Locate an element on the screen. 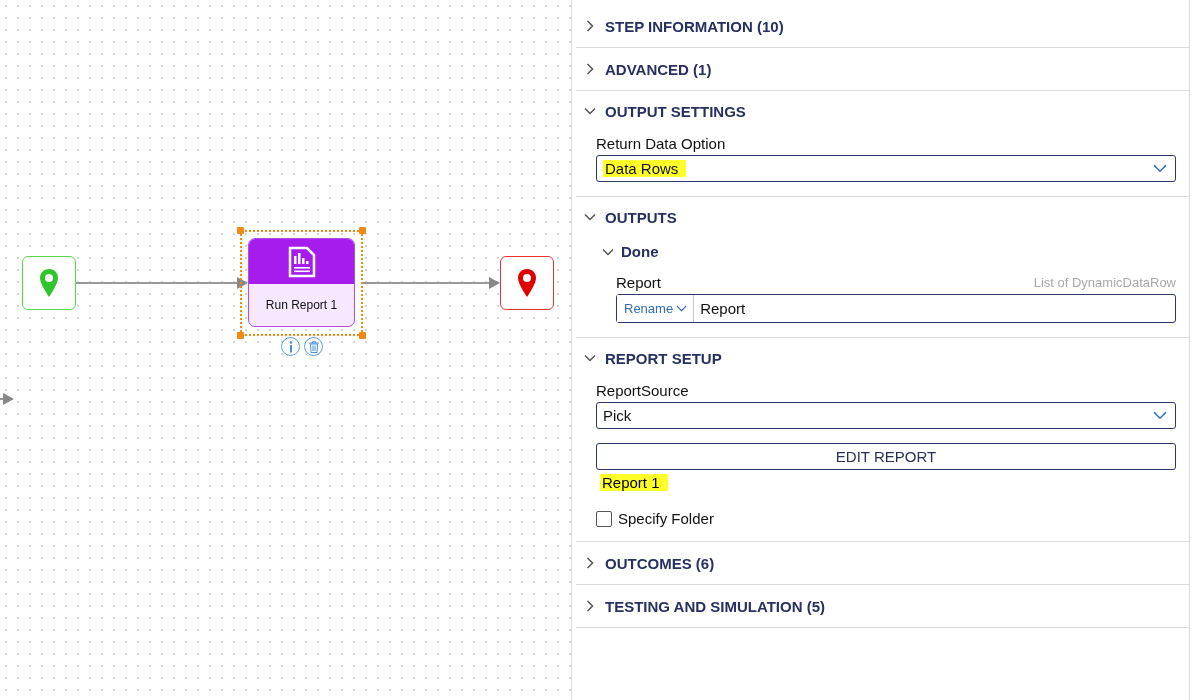 The height and width of the screenshot is (700, 1196). dropdown-select: Data Rows is located at coordinates (886, 168).